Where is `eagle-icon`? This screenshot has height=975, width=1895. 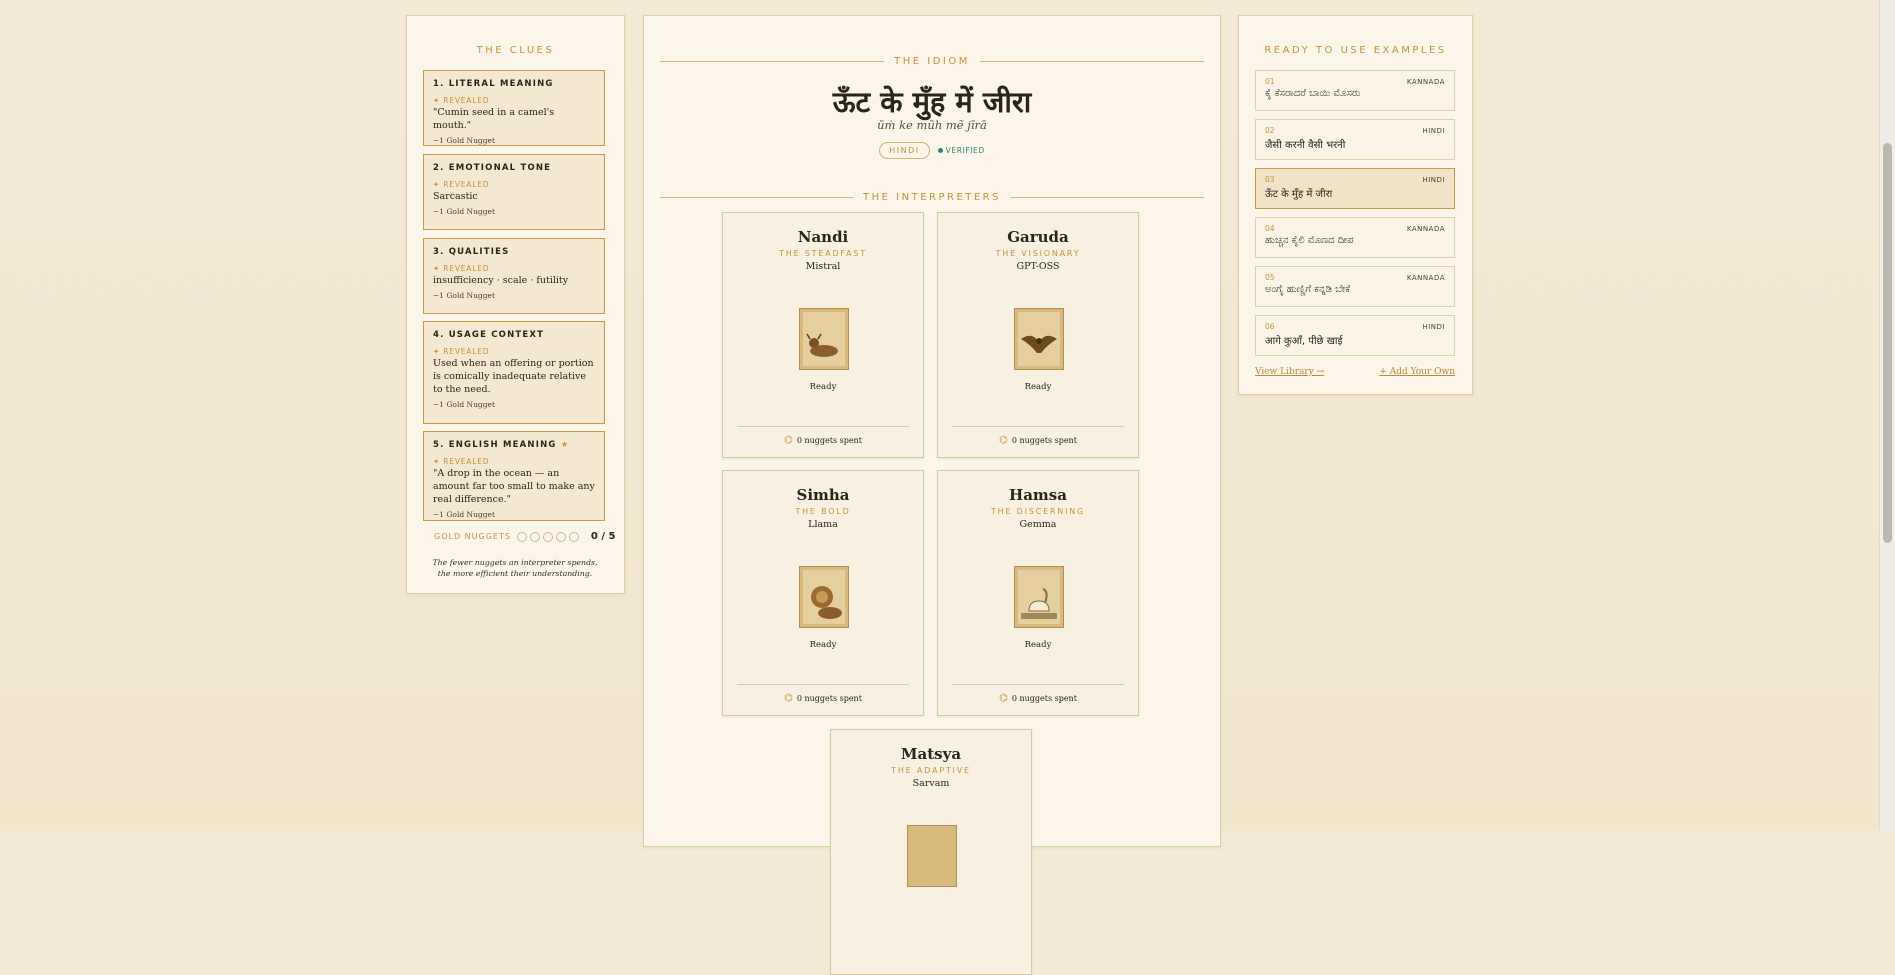 eagle-icon is located at coordinates (1039, 339).